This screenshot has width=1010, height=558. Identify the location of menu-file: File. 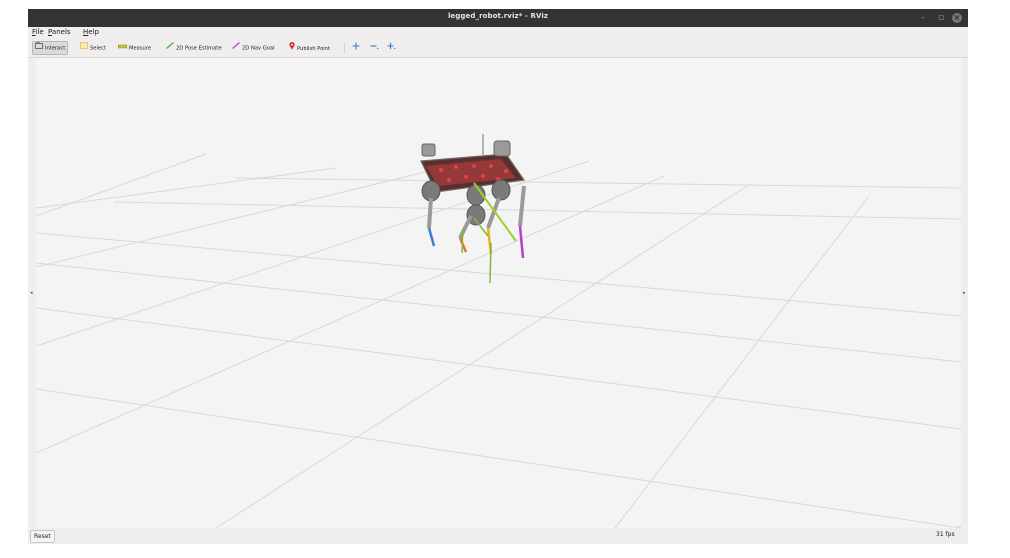
(38, 32).